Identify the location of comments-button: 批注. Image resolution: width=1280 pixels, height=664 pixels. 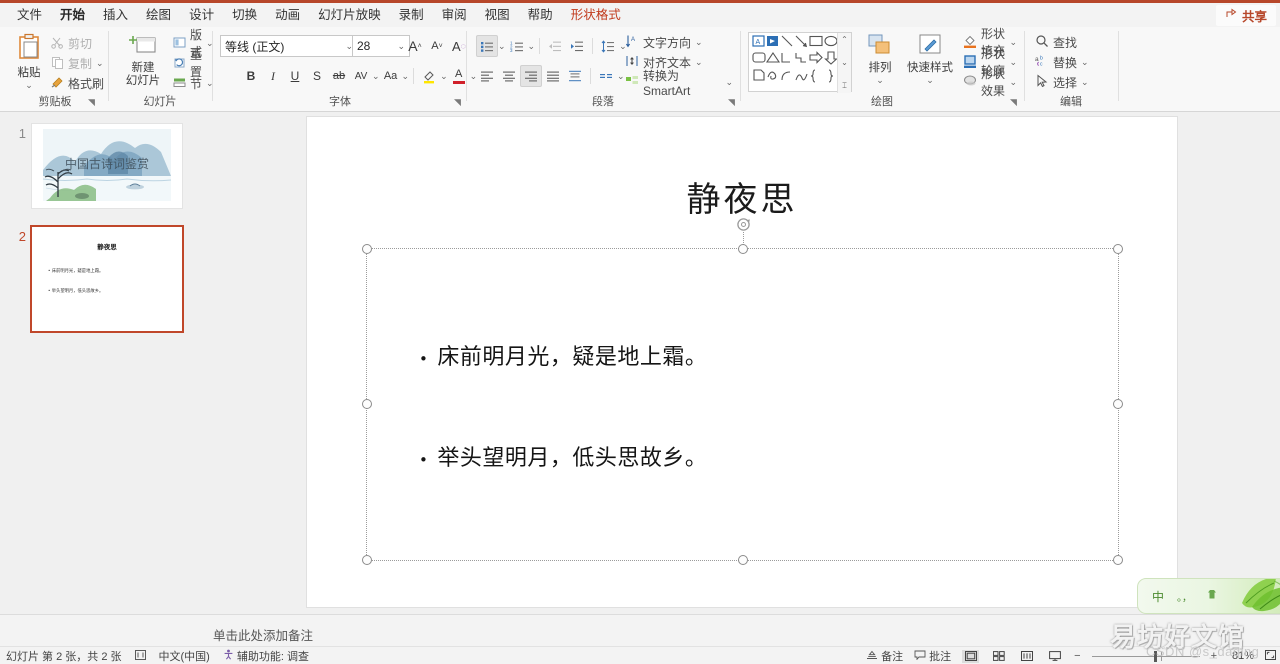
(932, 656).